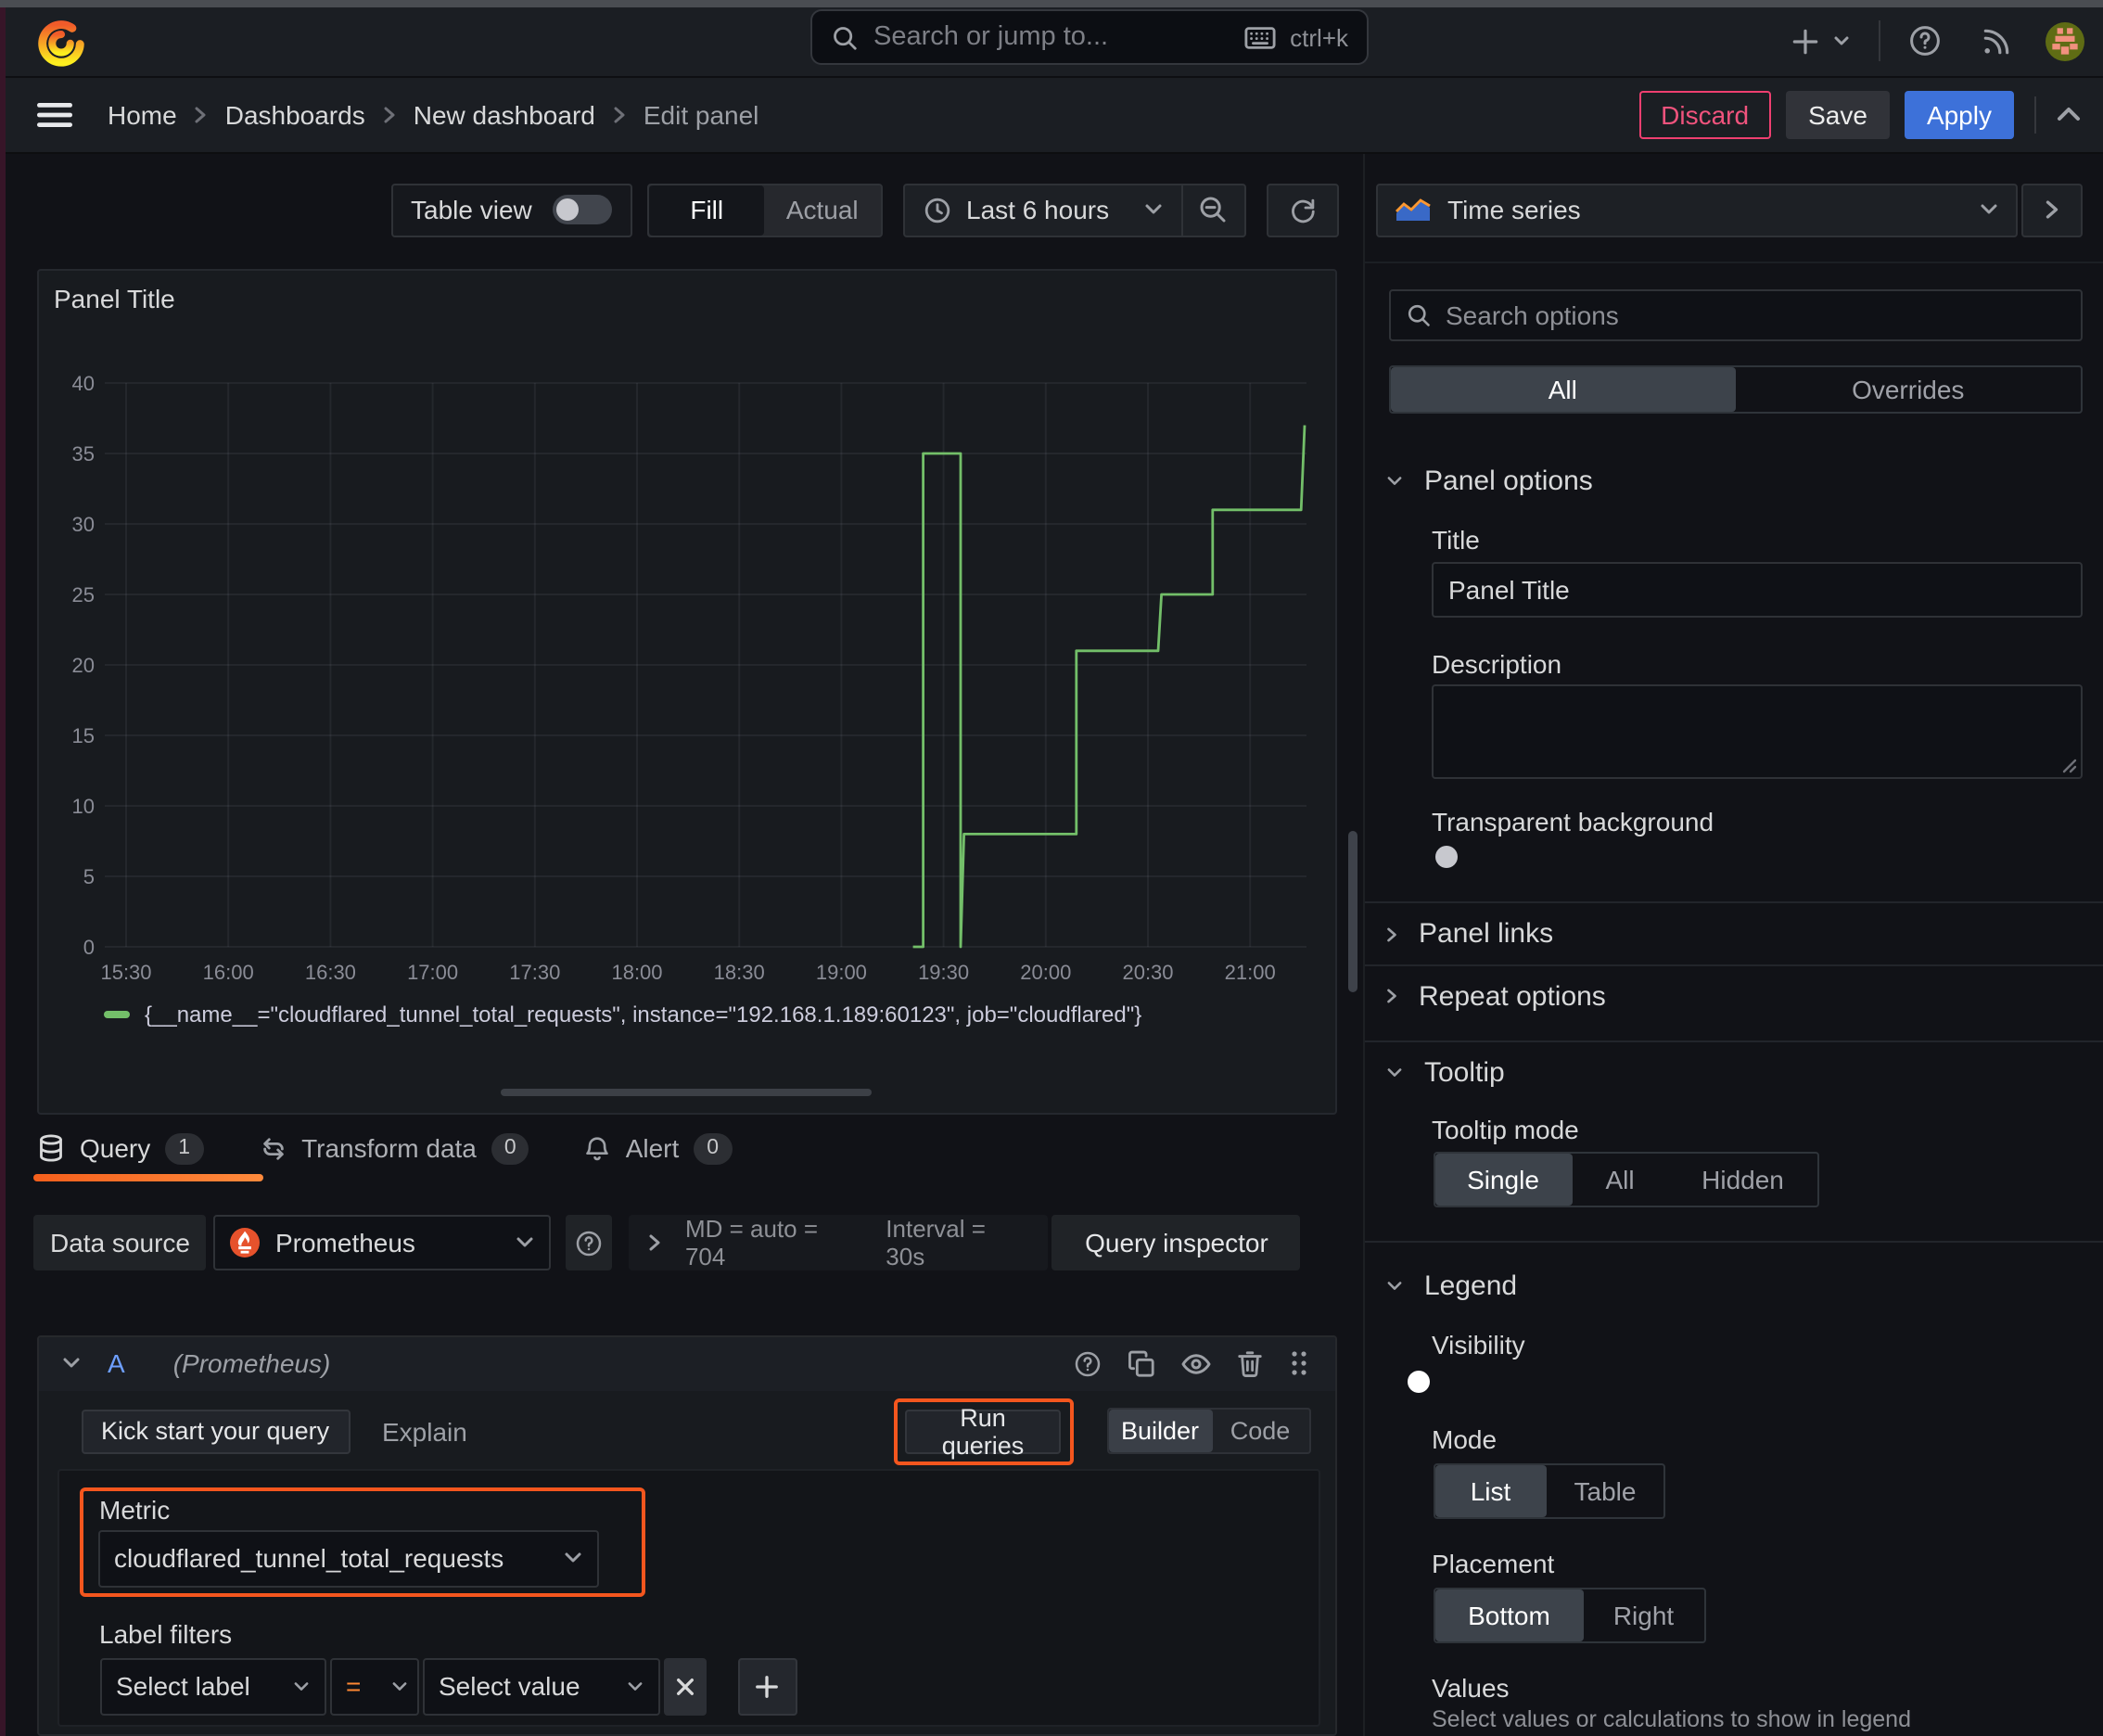 Image resolution: width=2103 pixels, height=1736 pixels. I want to click on tab-transform-count: 0, so click(510, 1148).